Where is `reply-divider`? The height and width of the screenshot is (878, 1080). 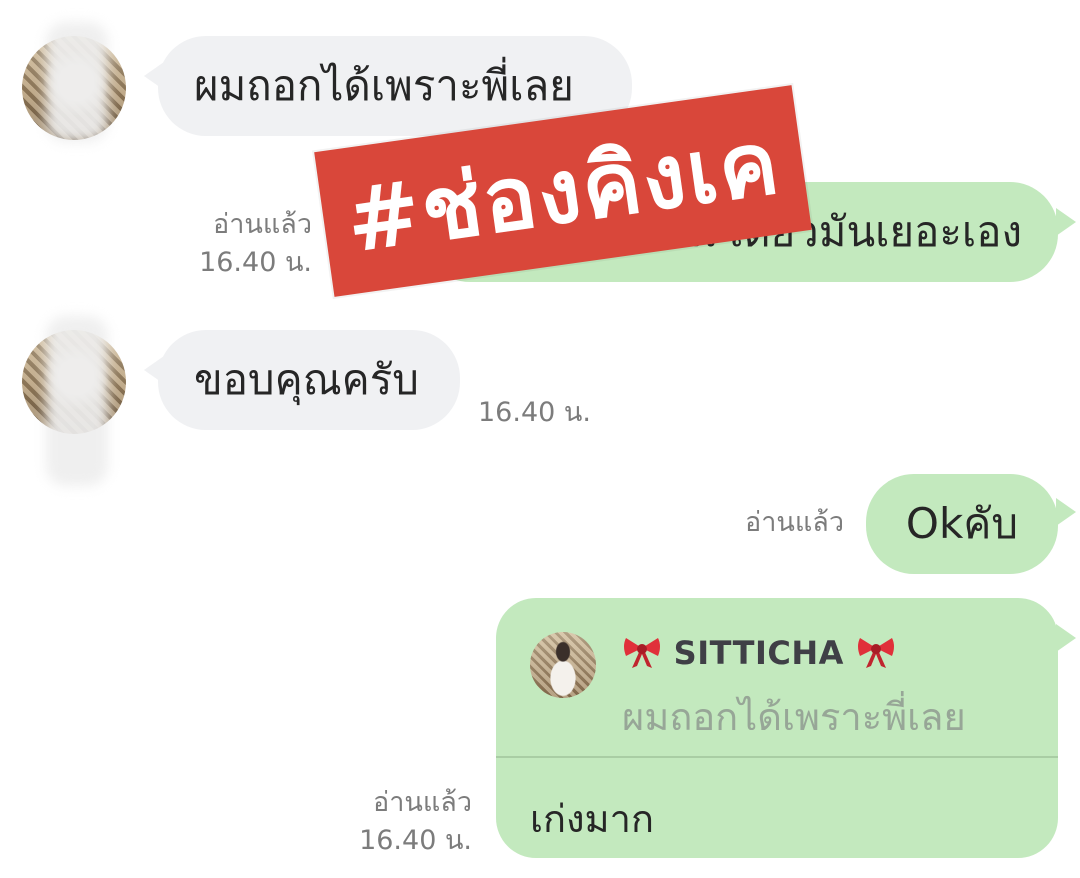
reply-divider is located at coordinates (777, 757).